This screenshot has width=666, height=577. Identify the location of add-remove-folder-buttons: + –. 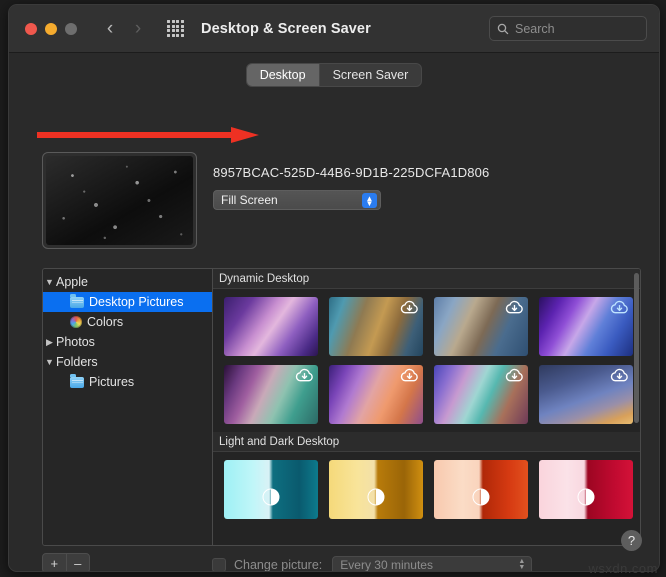
(66, 562).